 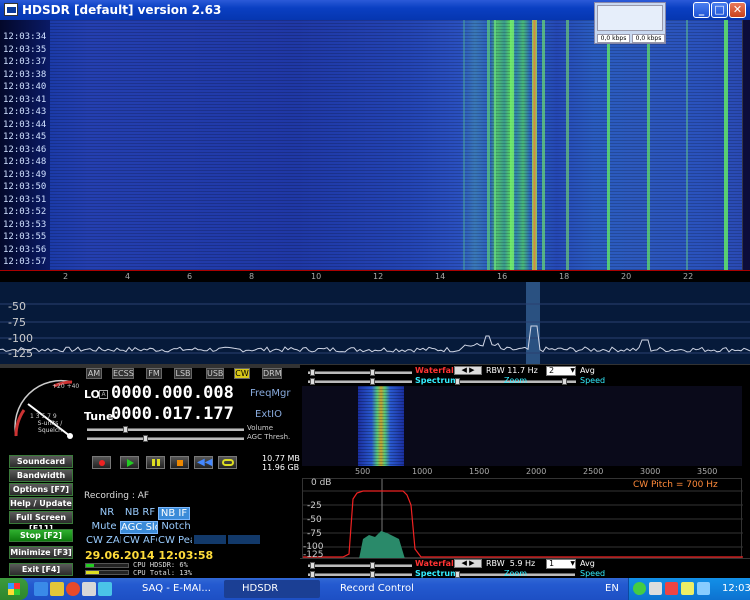 What do you see at coordinates (140, 541) in the screenshot?
I see `cw-afc-button: CW AFC` at bounding box center [140, 541].